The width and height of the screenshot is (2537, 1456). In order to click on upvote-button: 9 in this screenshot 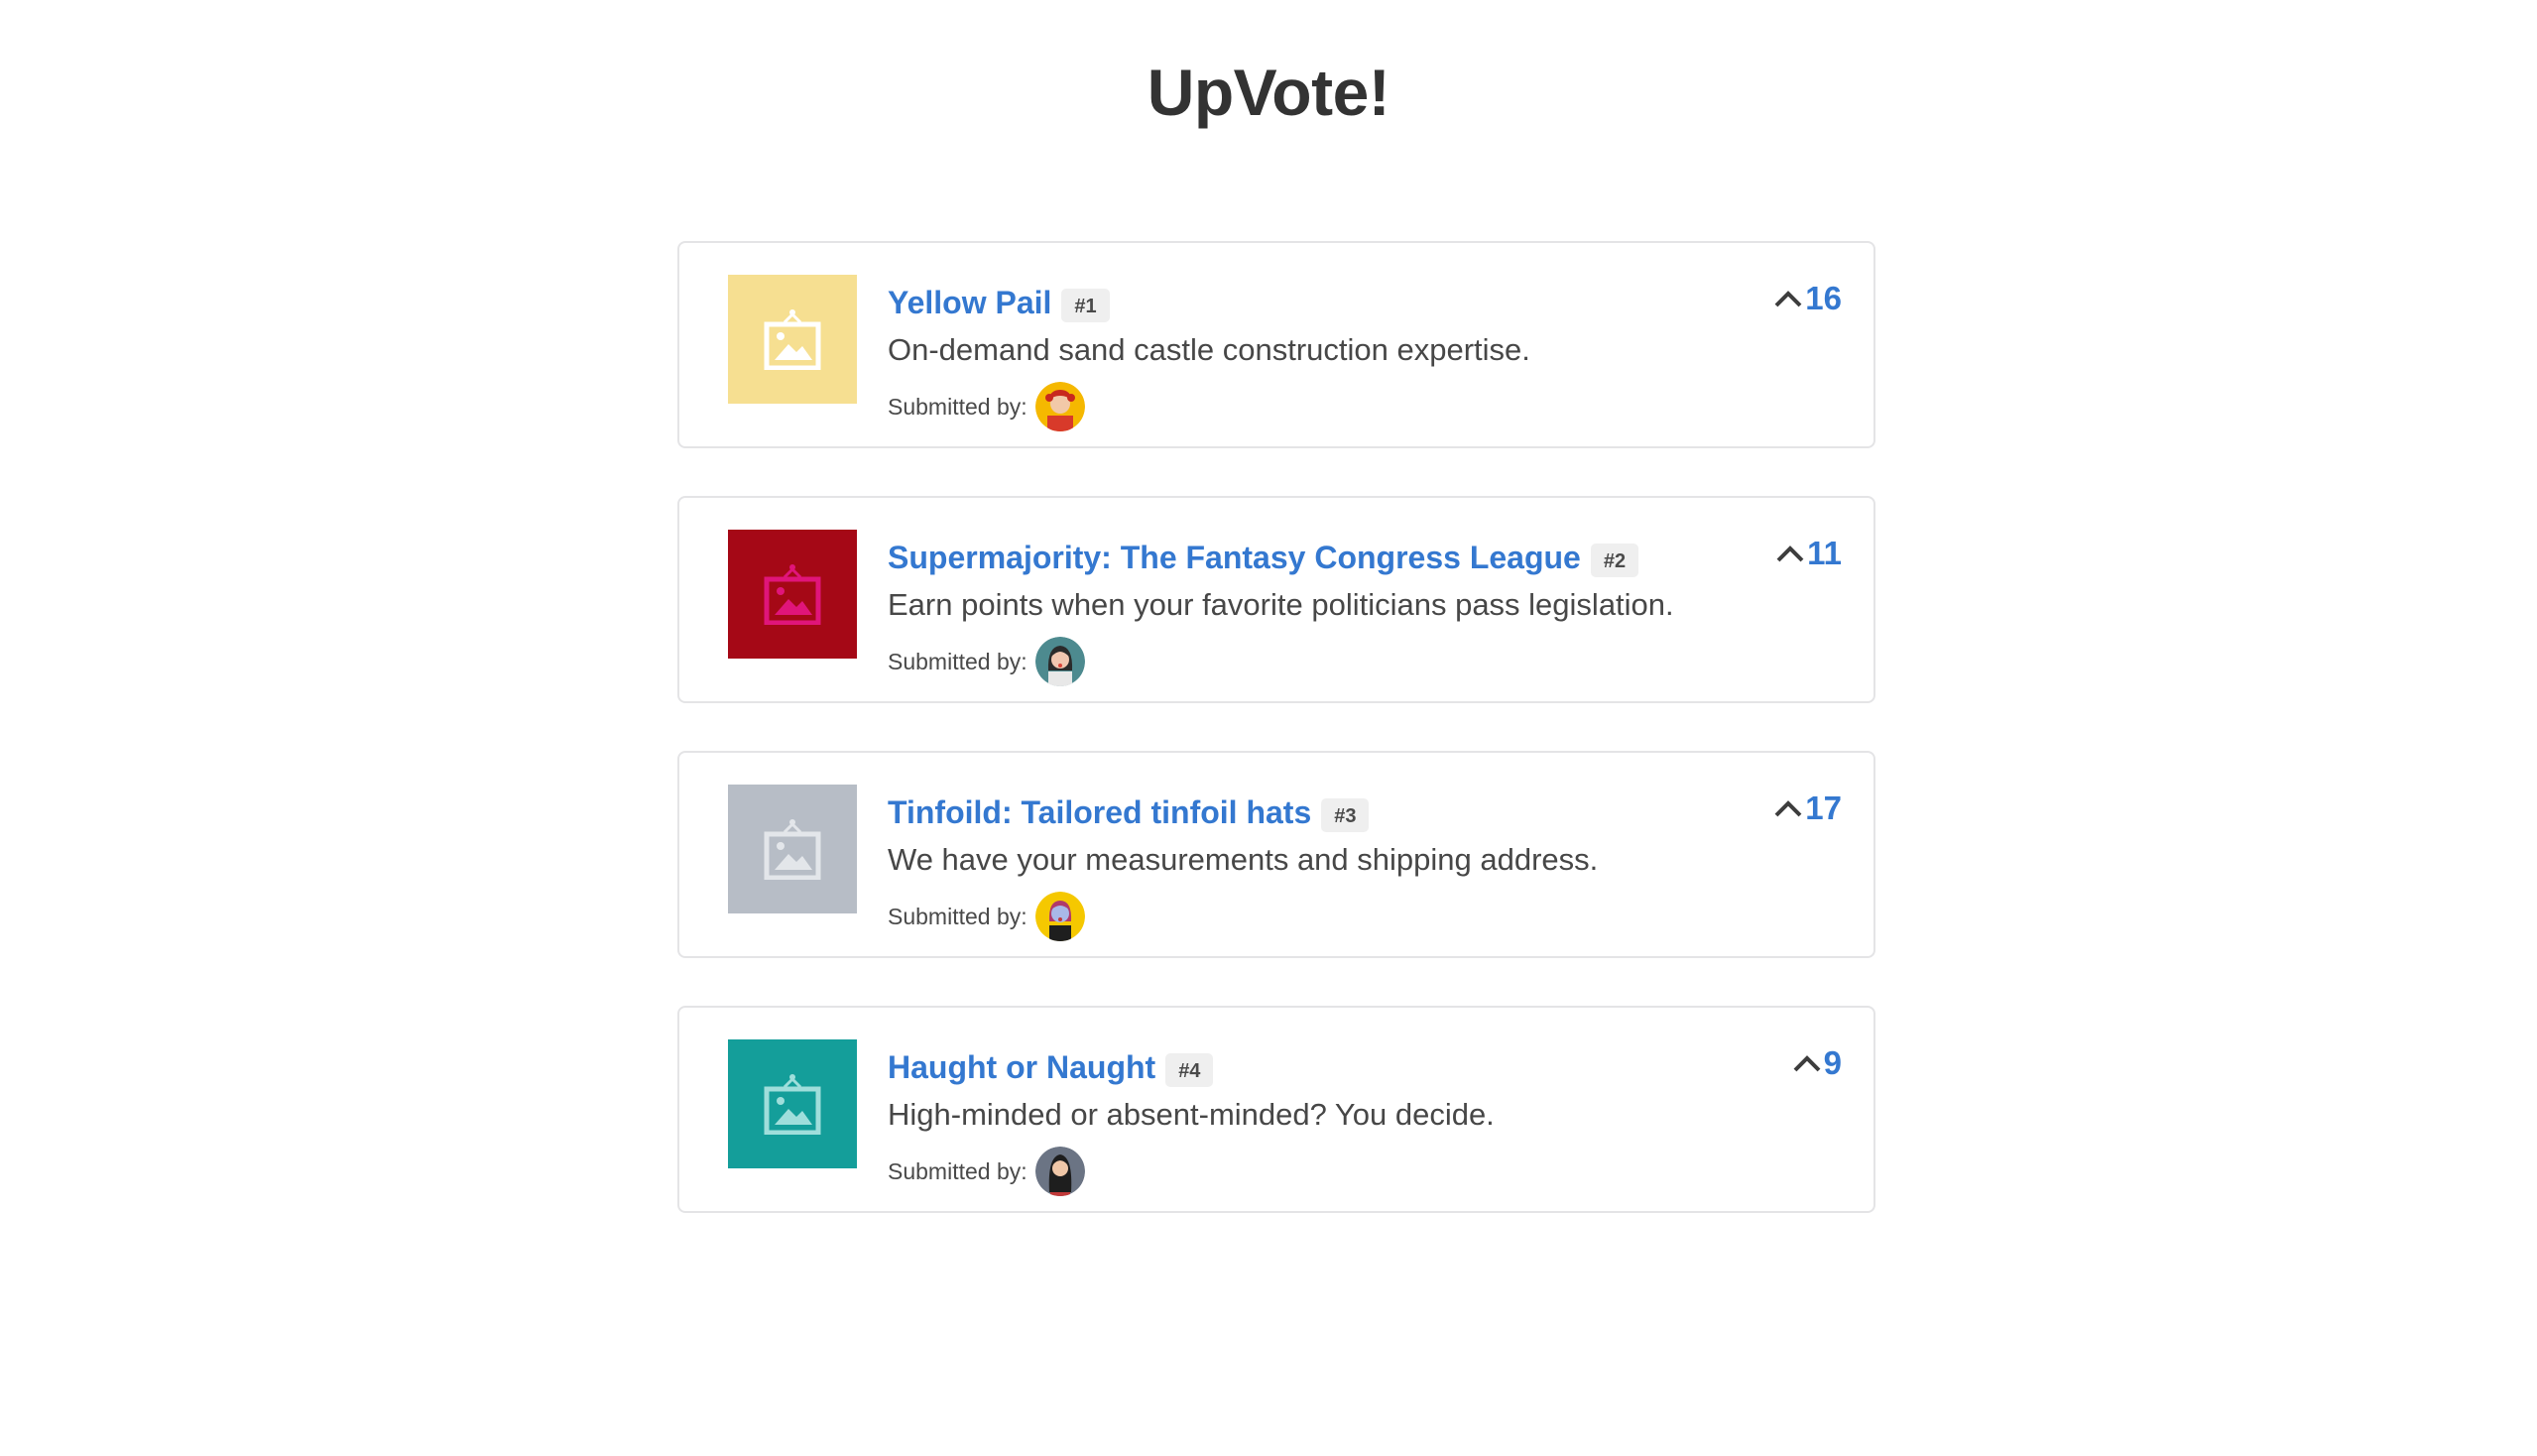, I will do `click(1817, 1063)`.